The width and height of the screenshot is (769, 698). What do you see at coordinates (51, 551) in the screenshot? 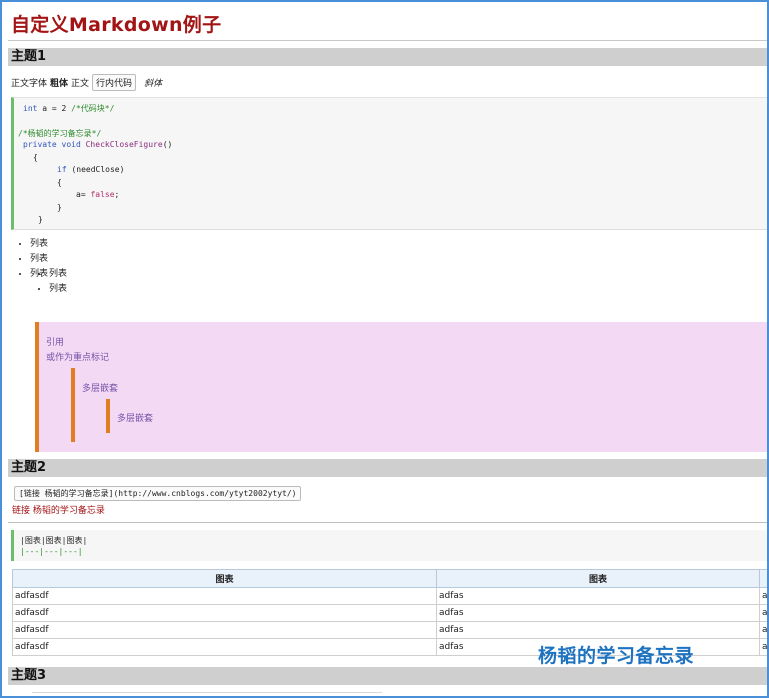
I see `table-code-line-2: |---|---|---|` at bounding box center [51, 551].